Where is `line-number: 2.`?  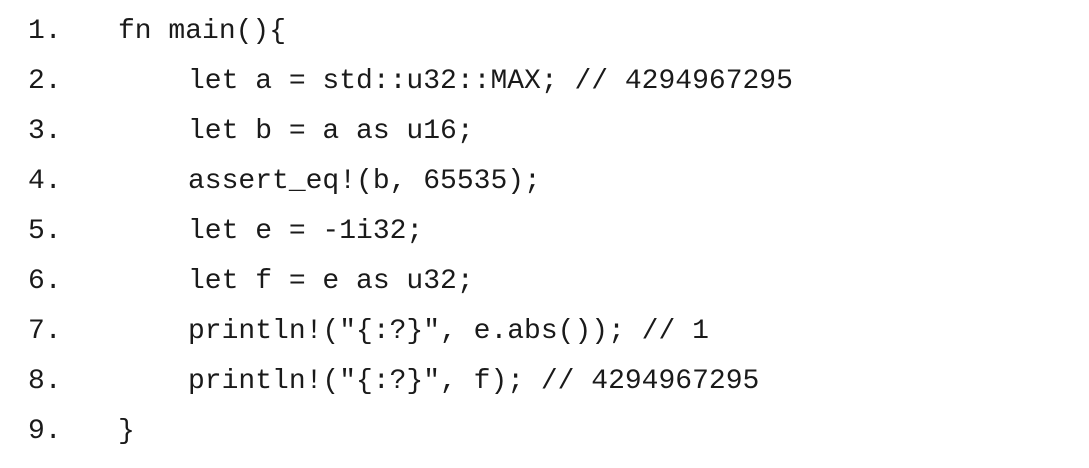 line-number: 2. is located at coordinates (45, 81).